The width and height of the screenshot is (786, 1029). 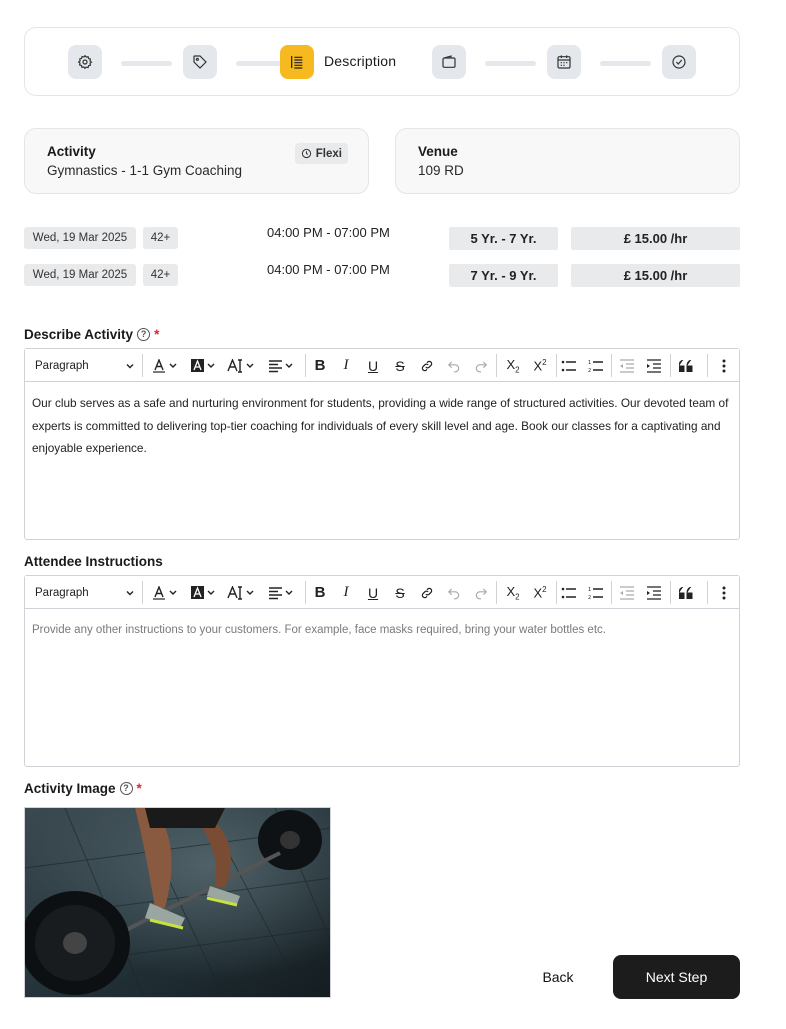 What do you see at coordinates (676, 977) in the screenshot?
I see `next-step-button: Next Step` at bounding box center [676, 977].